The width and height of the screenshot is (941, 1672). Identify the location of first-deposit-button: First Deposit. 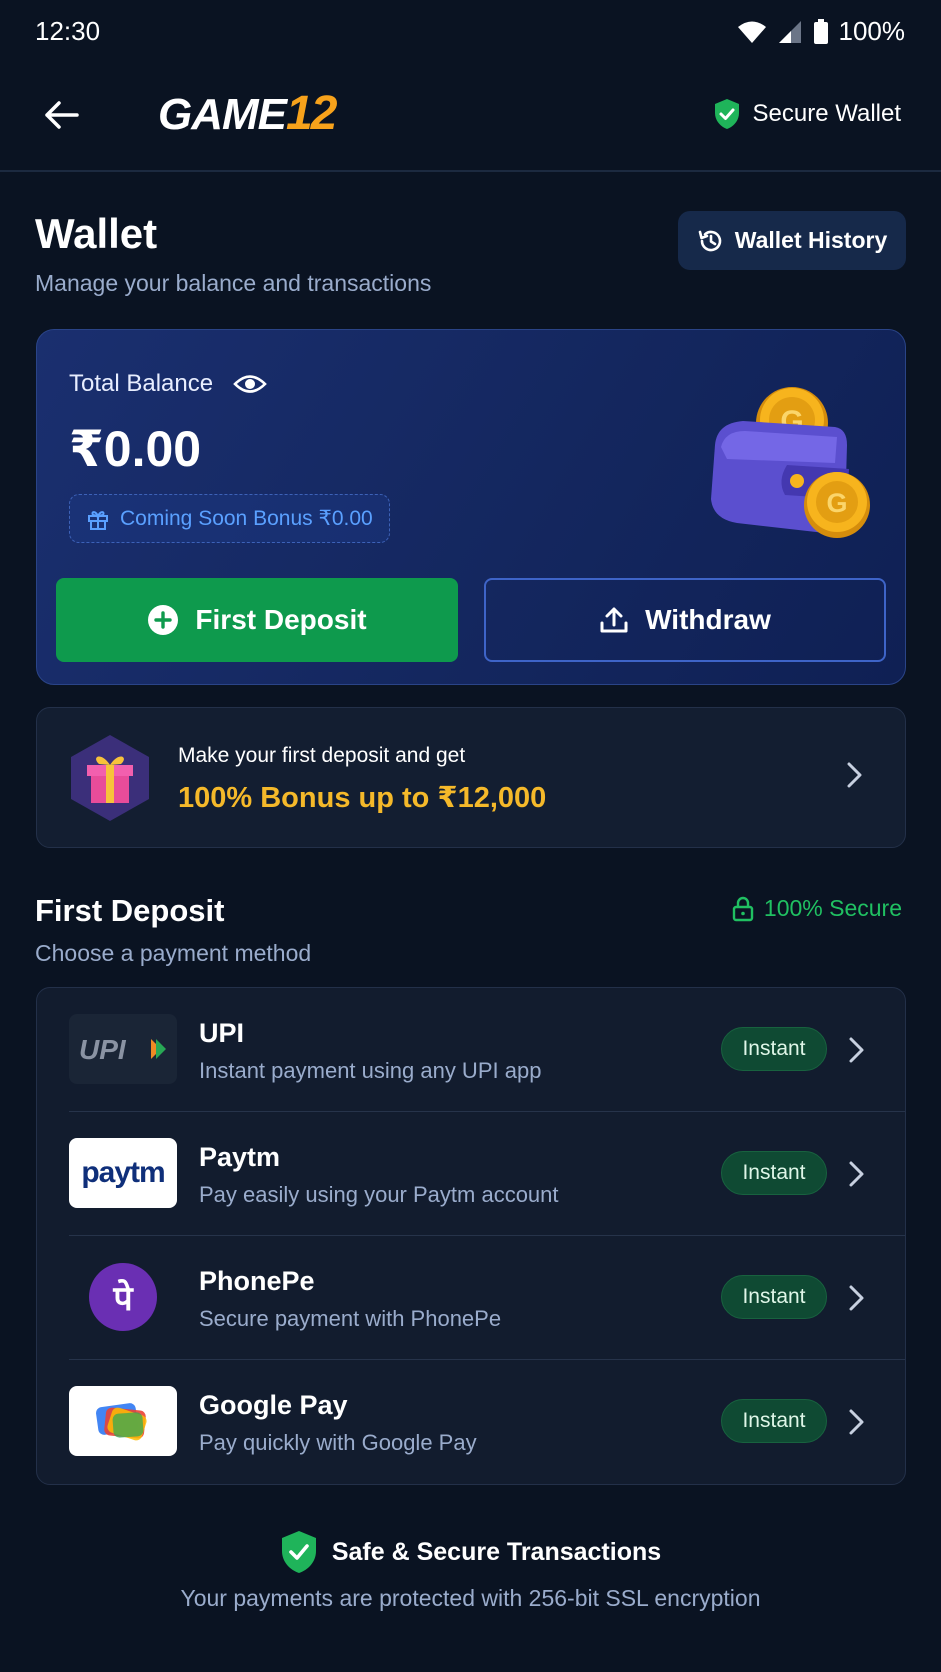
(257, 620).